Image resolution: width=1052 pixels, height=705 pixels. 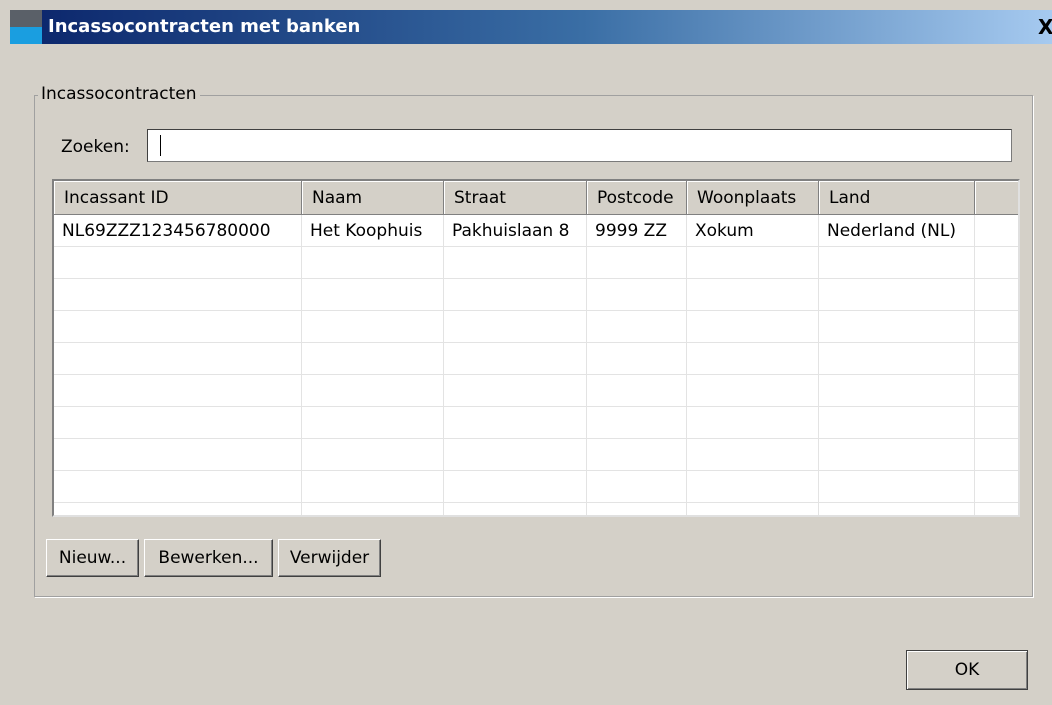 What do you see at coordinates (329, 558) in the screenshot?
I see `delete-button: Verwijder` at bounding box center [329, 558].